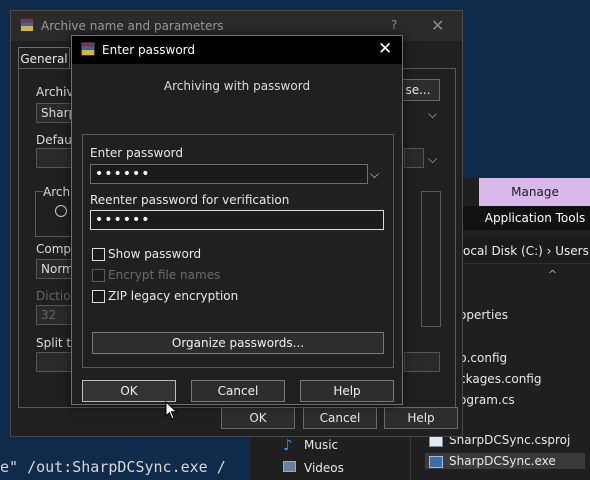 The image size is (590, 480). Describe the element at coordinates (148, 50) in the screenshot. I see `password-dialog-title: Enter password` at that location.